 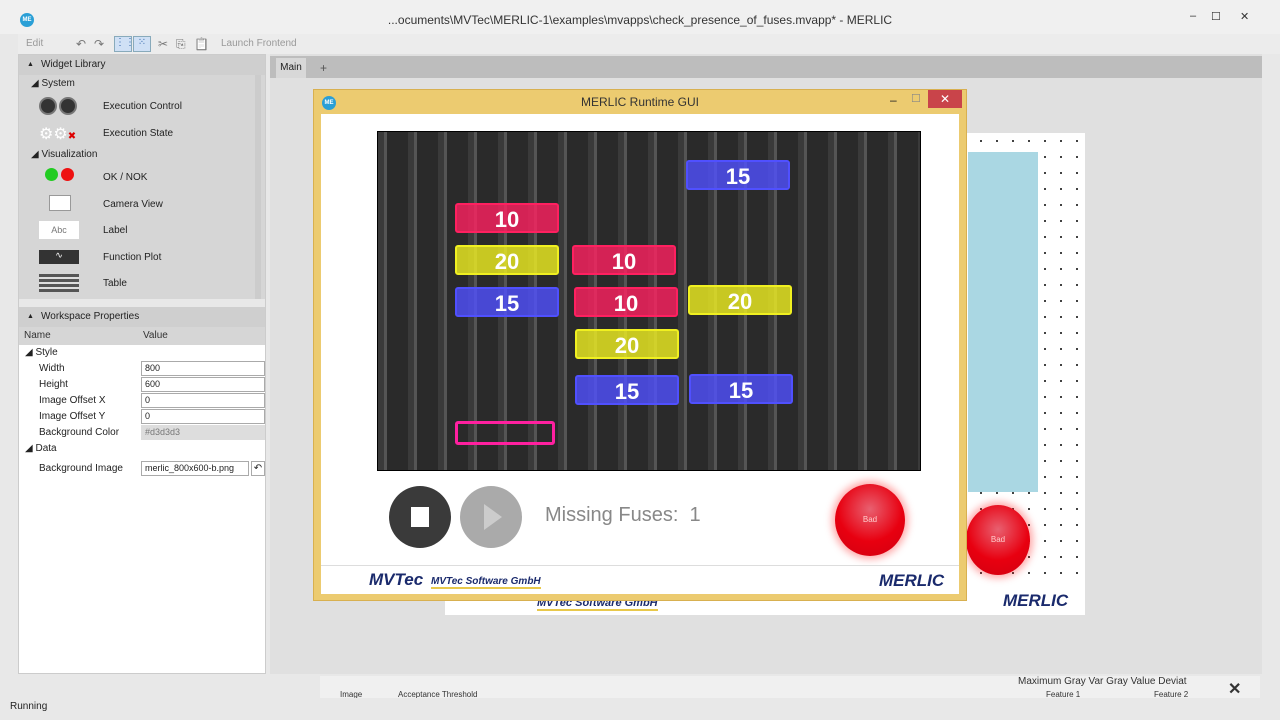 What do you see at coordinates (142, 353) in the screenshot?
I see `group-style: ◢ Style` at bounding box center [142, 353].